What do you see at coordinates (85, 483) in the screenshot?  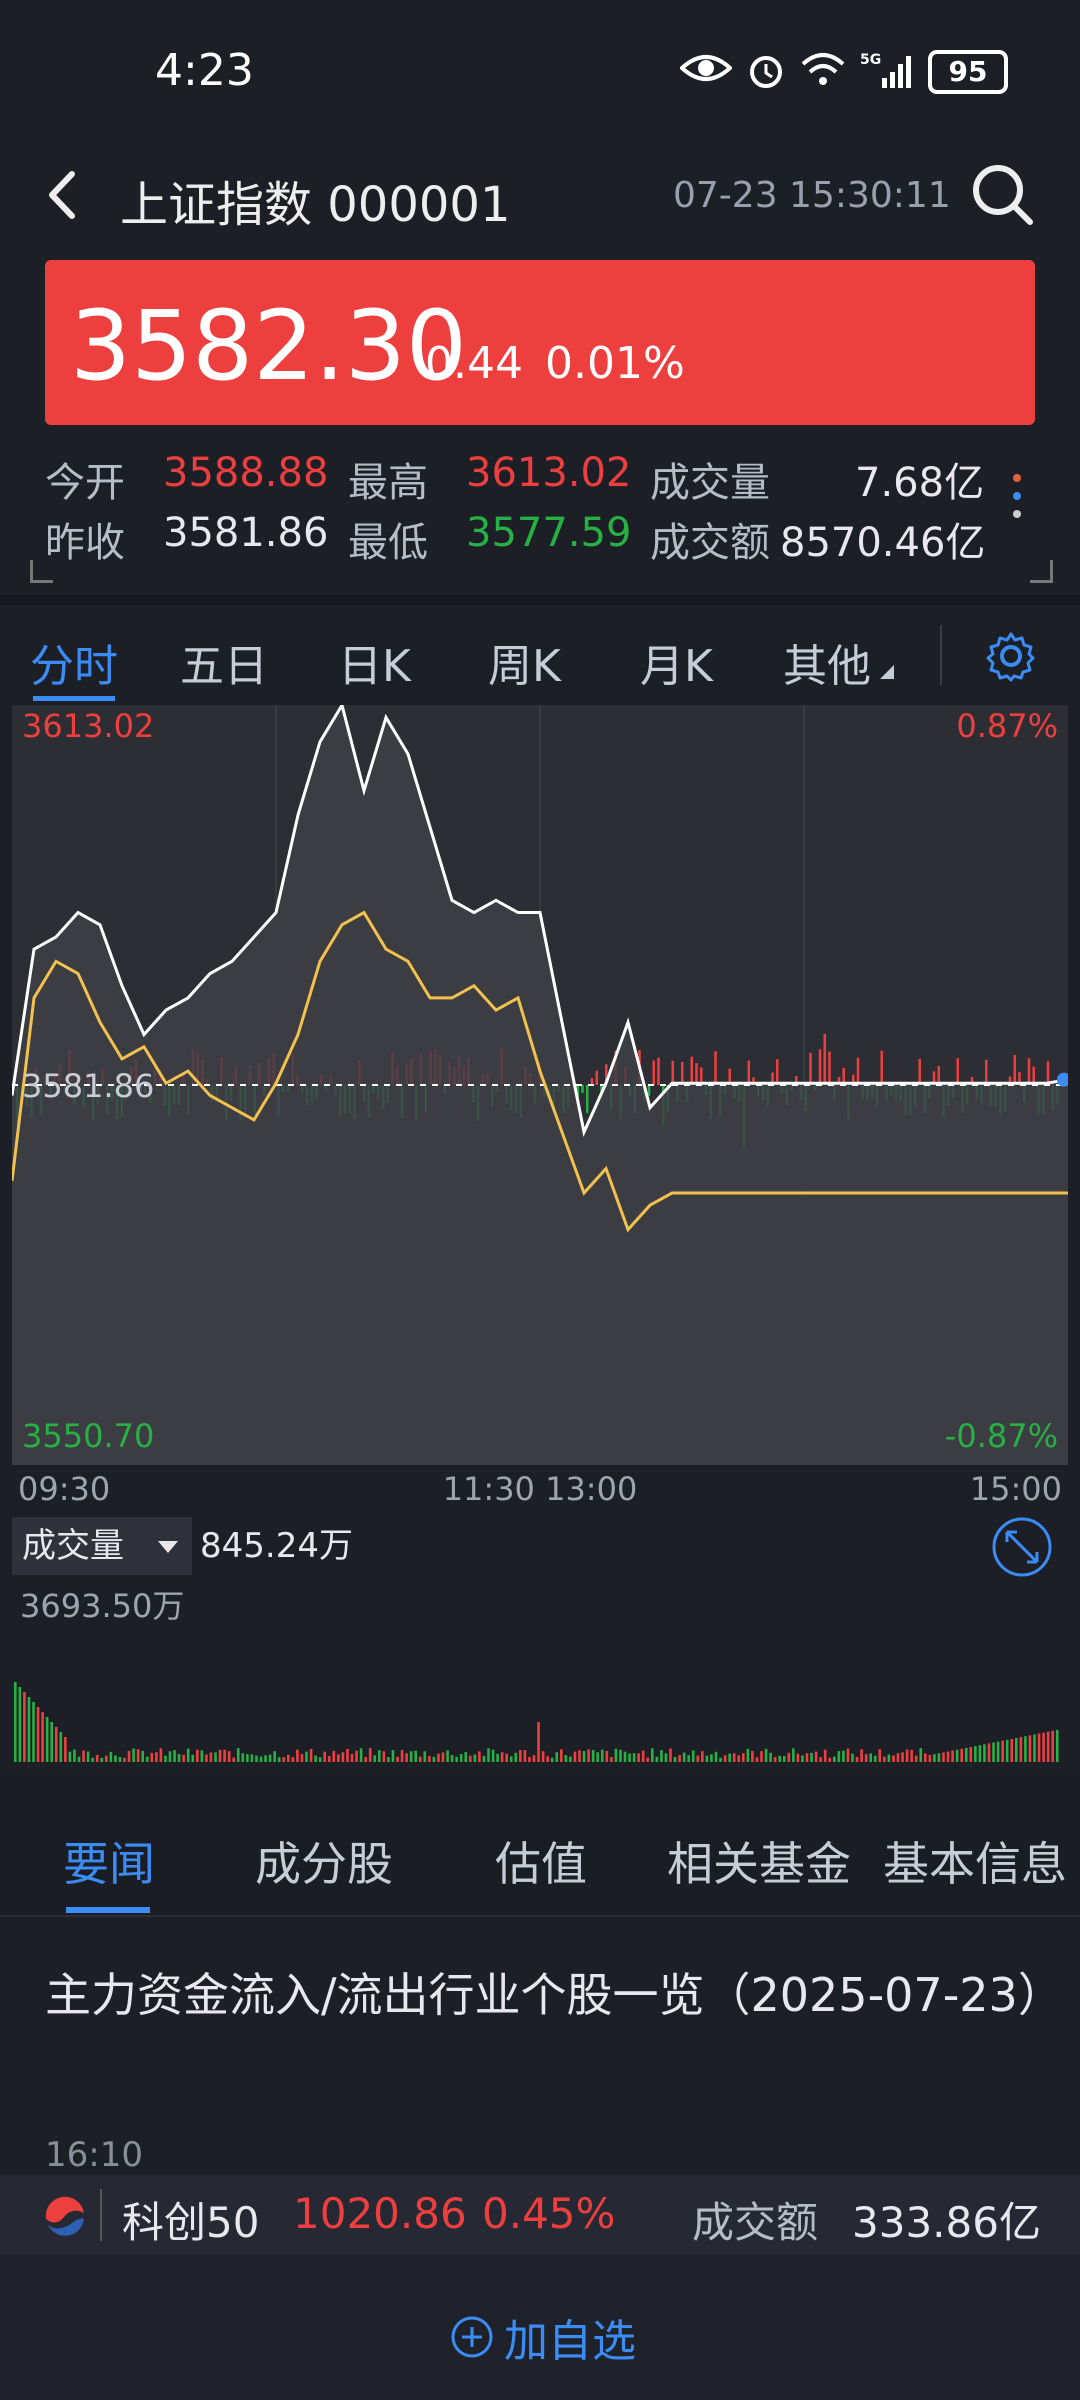 I see `open-label: 今开` at bounding box center [85, 483].